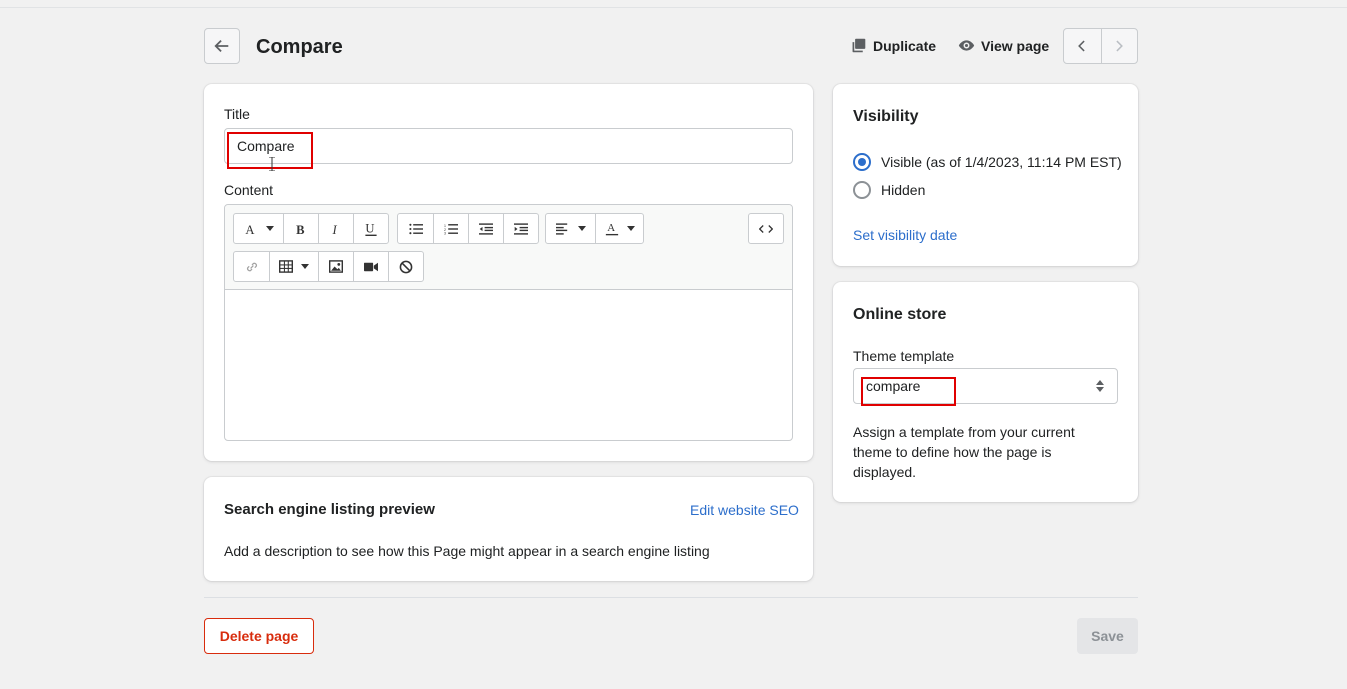 The image size is (1347, 689). I want to click on pagination, so click(1100, 46).